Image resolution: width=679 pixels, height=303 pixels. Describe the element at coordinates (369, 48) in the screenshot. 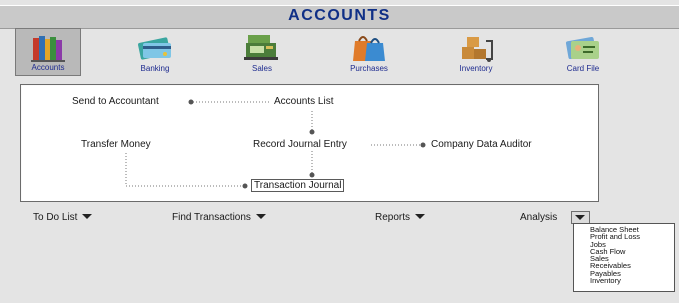

I see `purchases-bags-icon` at that location.